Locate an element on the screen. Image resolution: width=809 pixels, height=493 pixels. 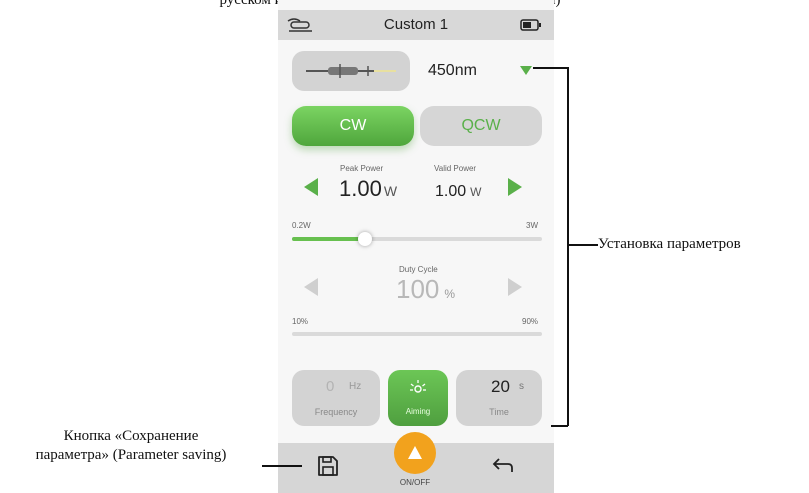
triangle-up-icon is located at coordinates (415, 452).